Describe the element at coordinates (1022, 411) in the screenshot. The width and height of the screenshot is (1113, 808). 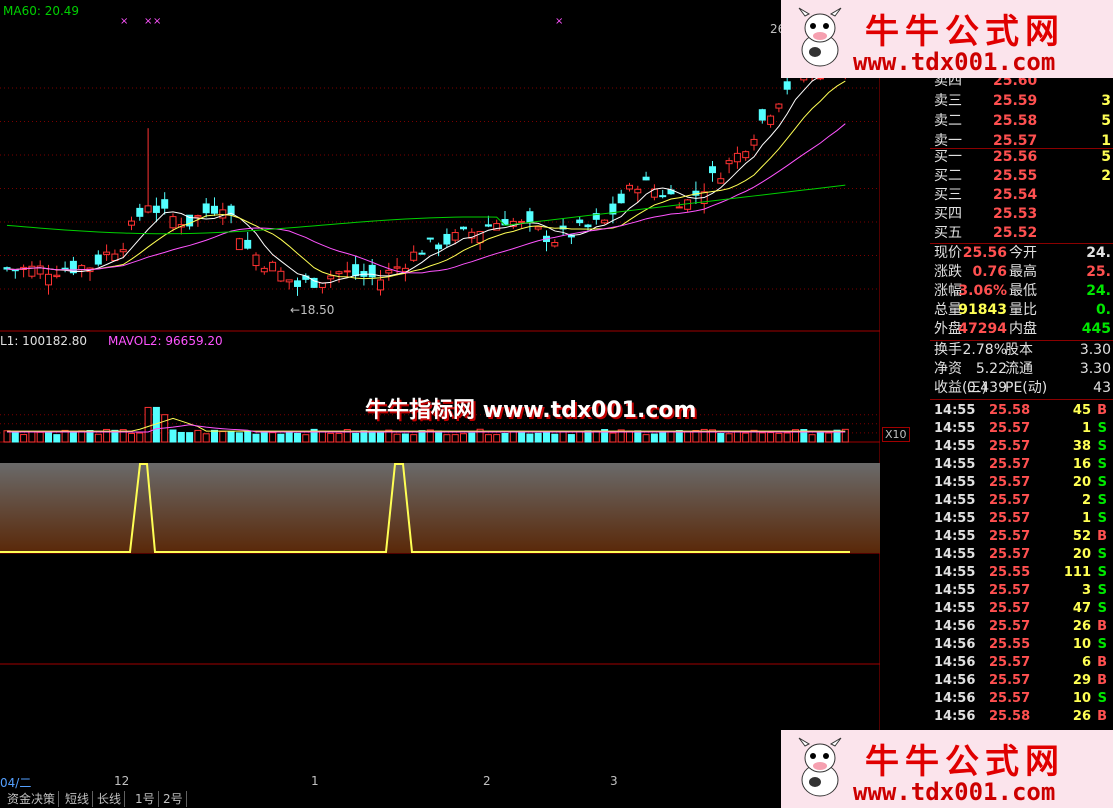
I see `tick-row: 14:55 25.58 45 B` at that location.